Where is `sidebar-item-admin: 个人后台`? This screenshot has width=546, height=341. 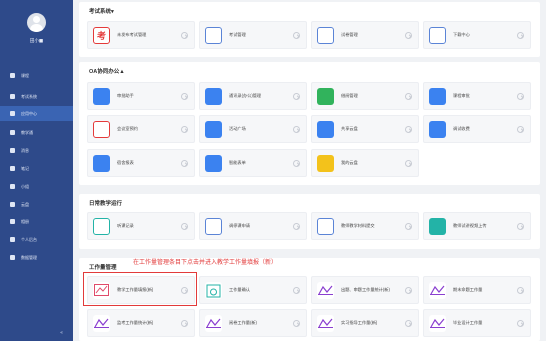
sidebar-item-admin: 个人后台 is located at coordinates (36, 239).